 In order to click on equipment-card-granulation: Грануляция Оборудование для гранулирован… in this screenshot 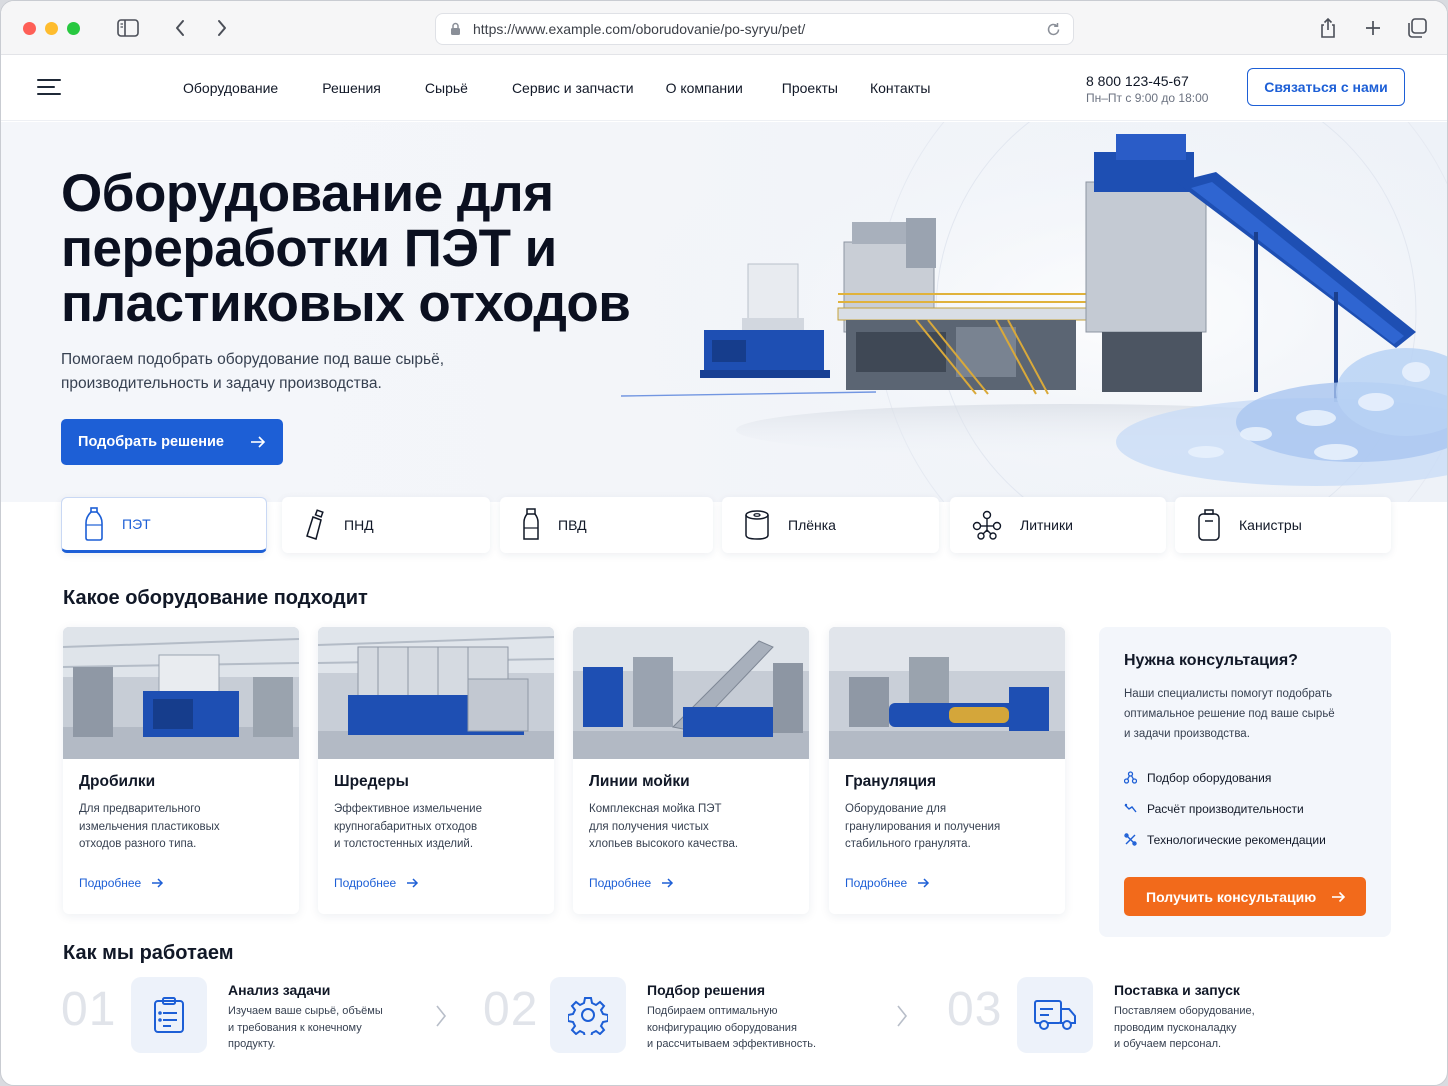, I will do `click(947, 770)`.